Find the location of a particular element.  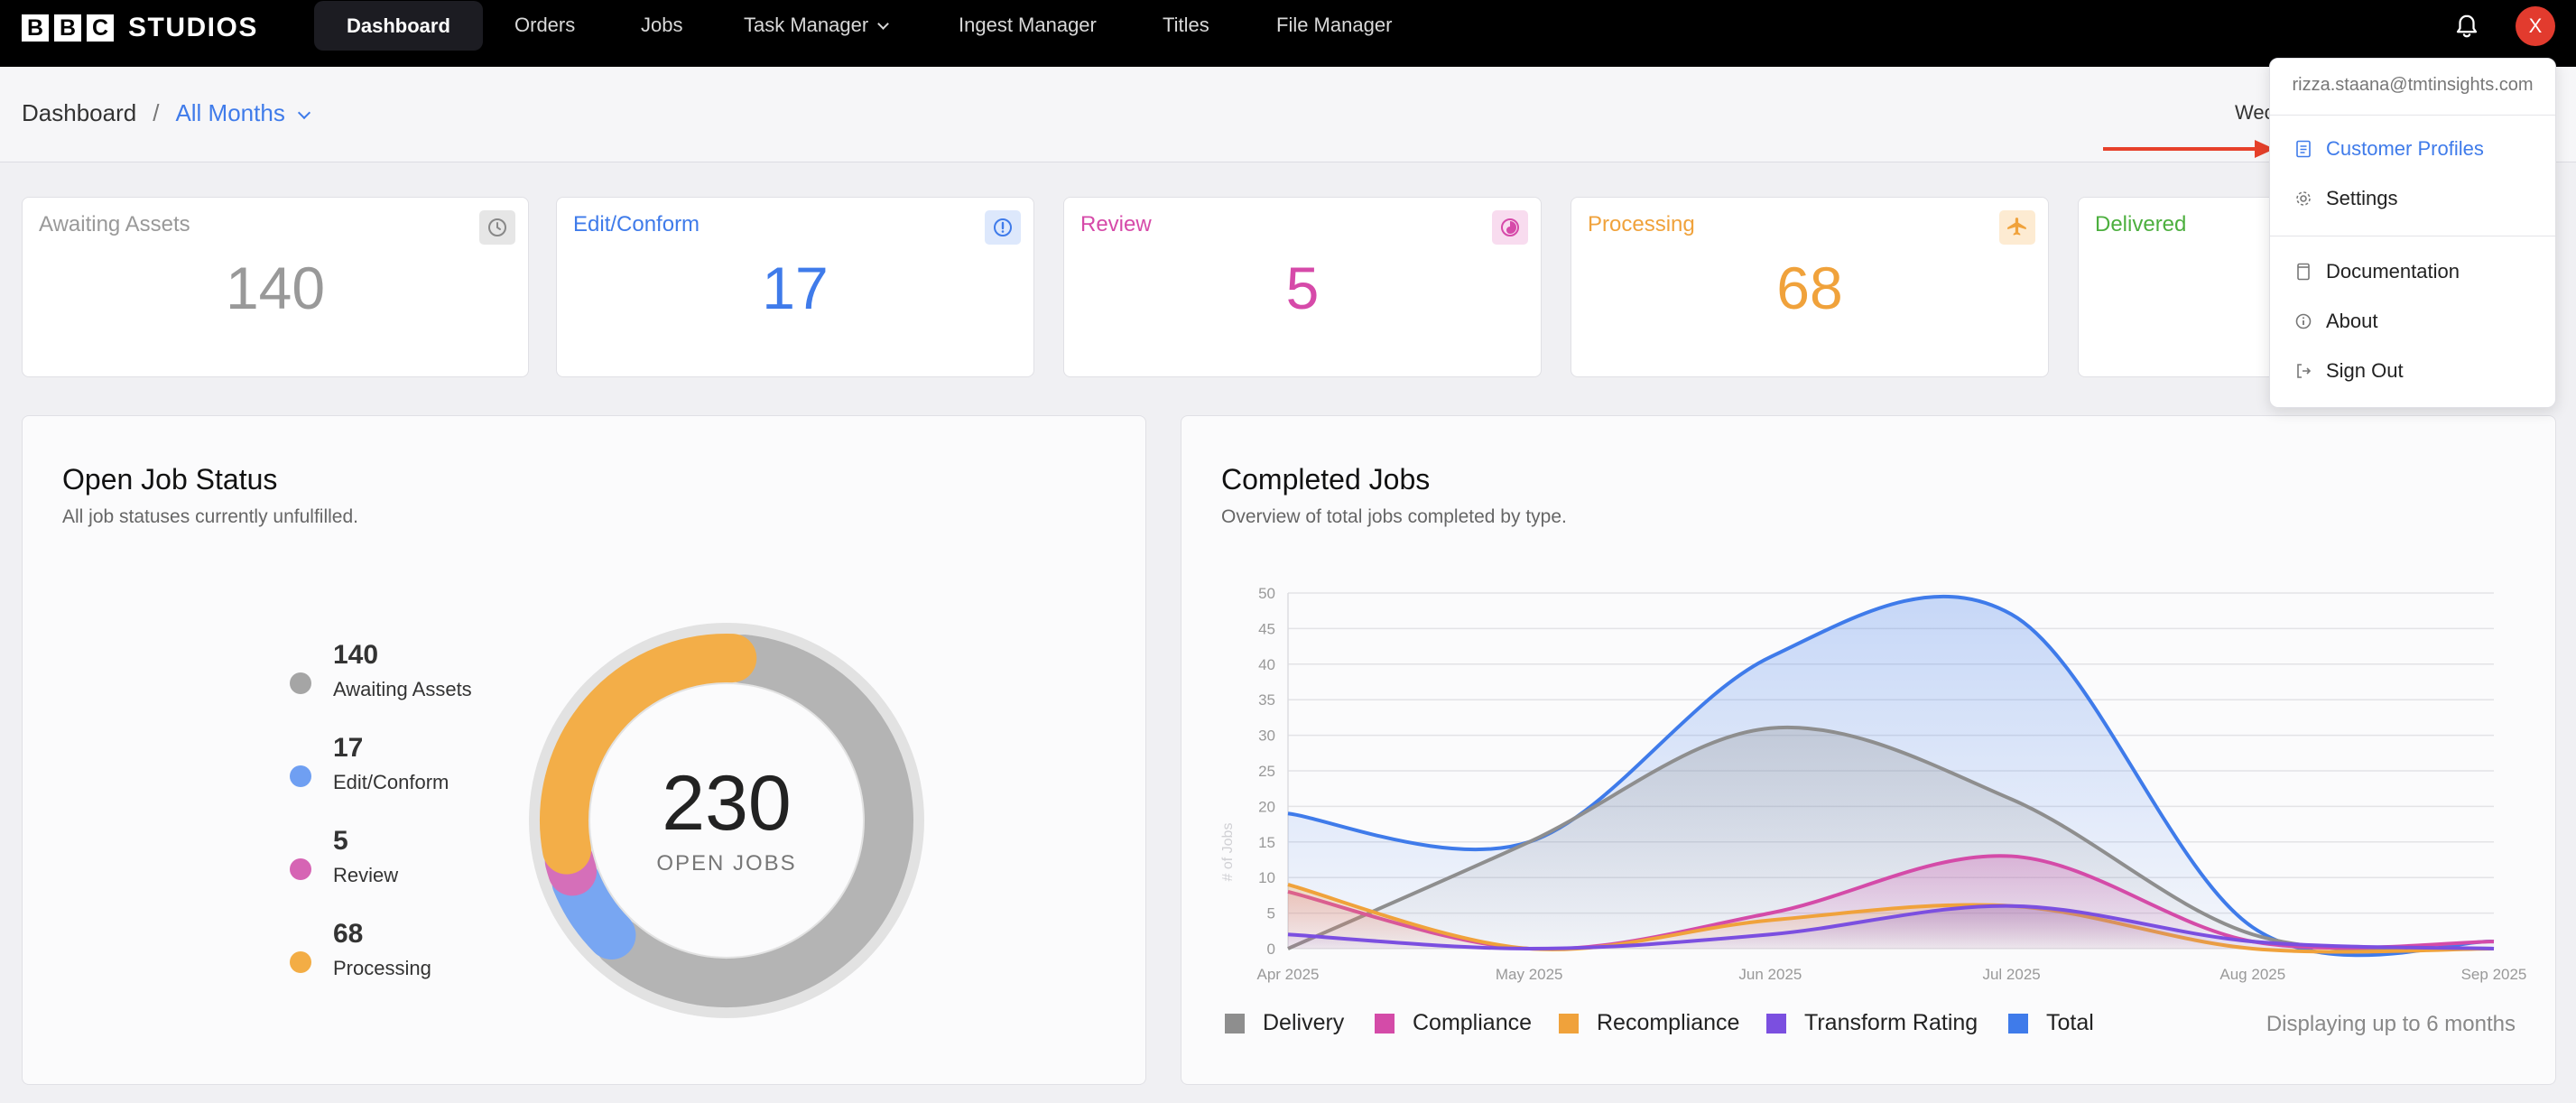

nav-ingest-manager: Ingest Manager is located at coordinates (1028, 25).